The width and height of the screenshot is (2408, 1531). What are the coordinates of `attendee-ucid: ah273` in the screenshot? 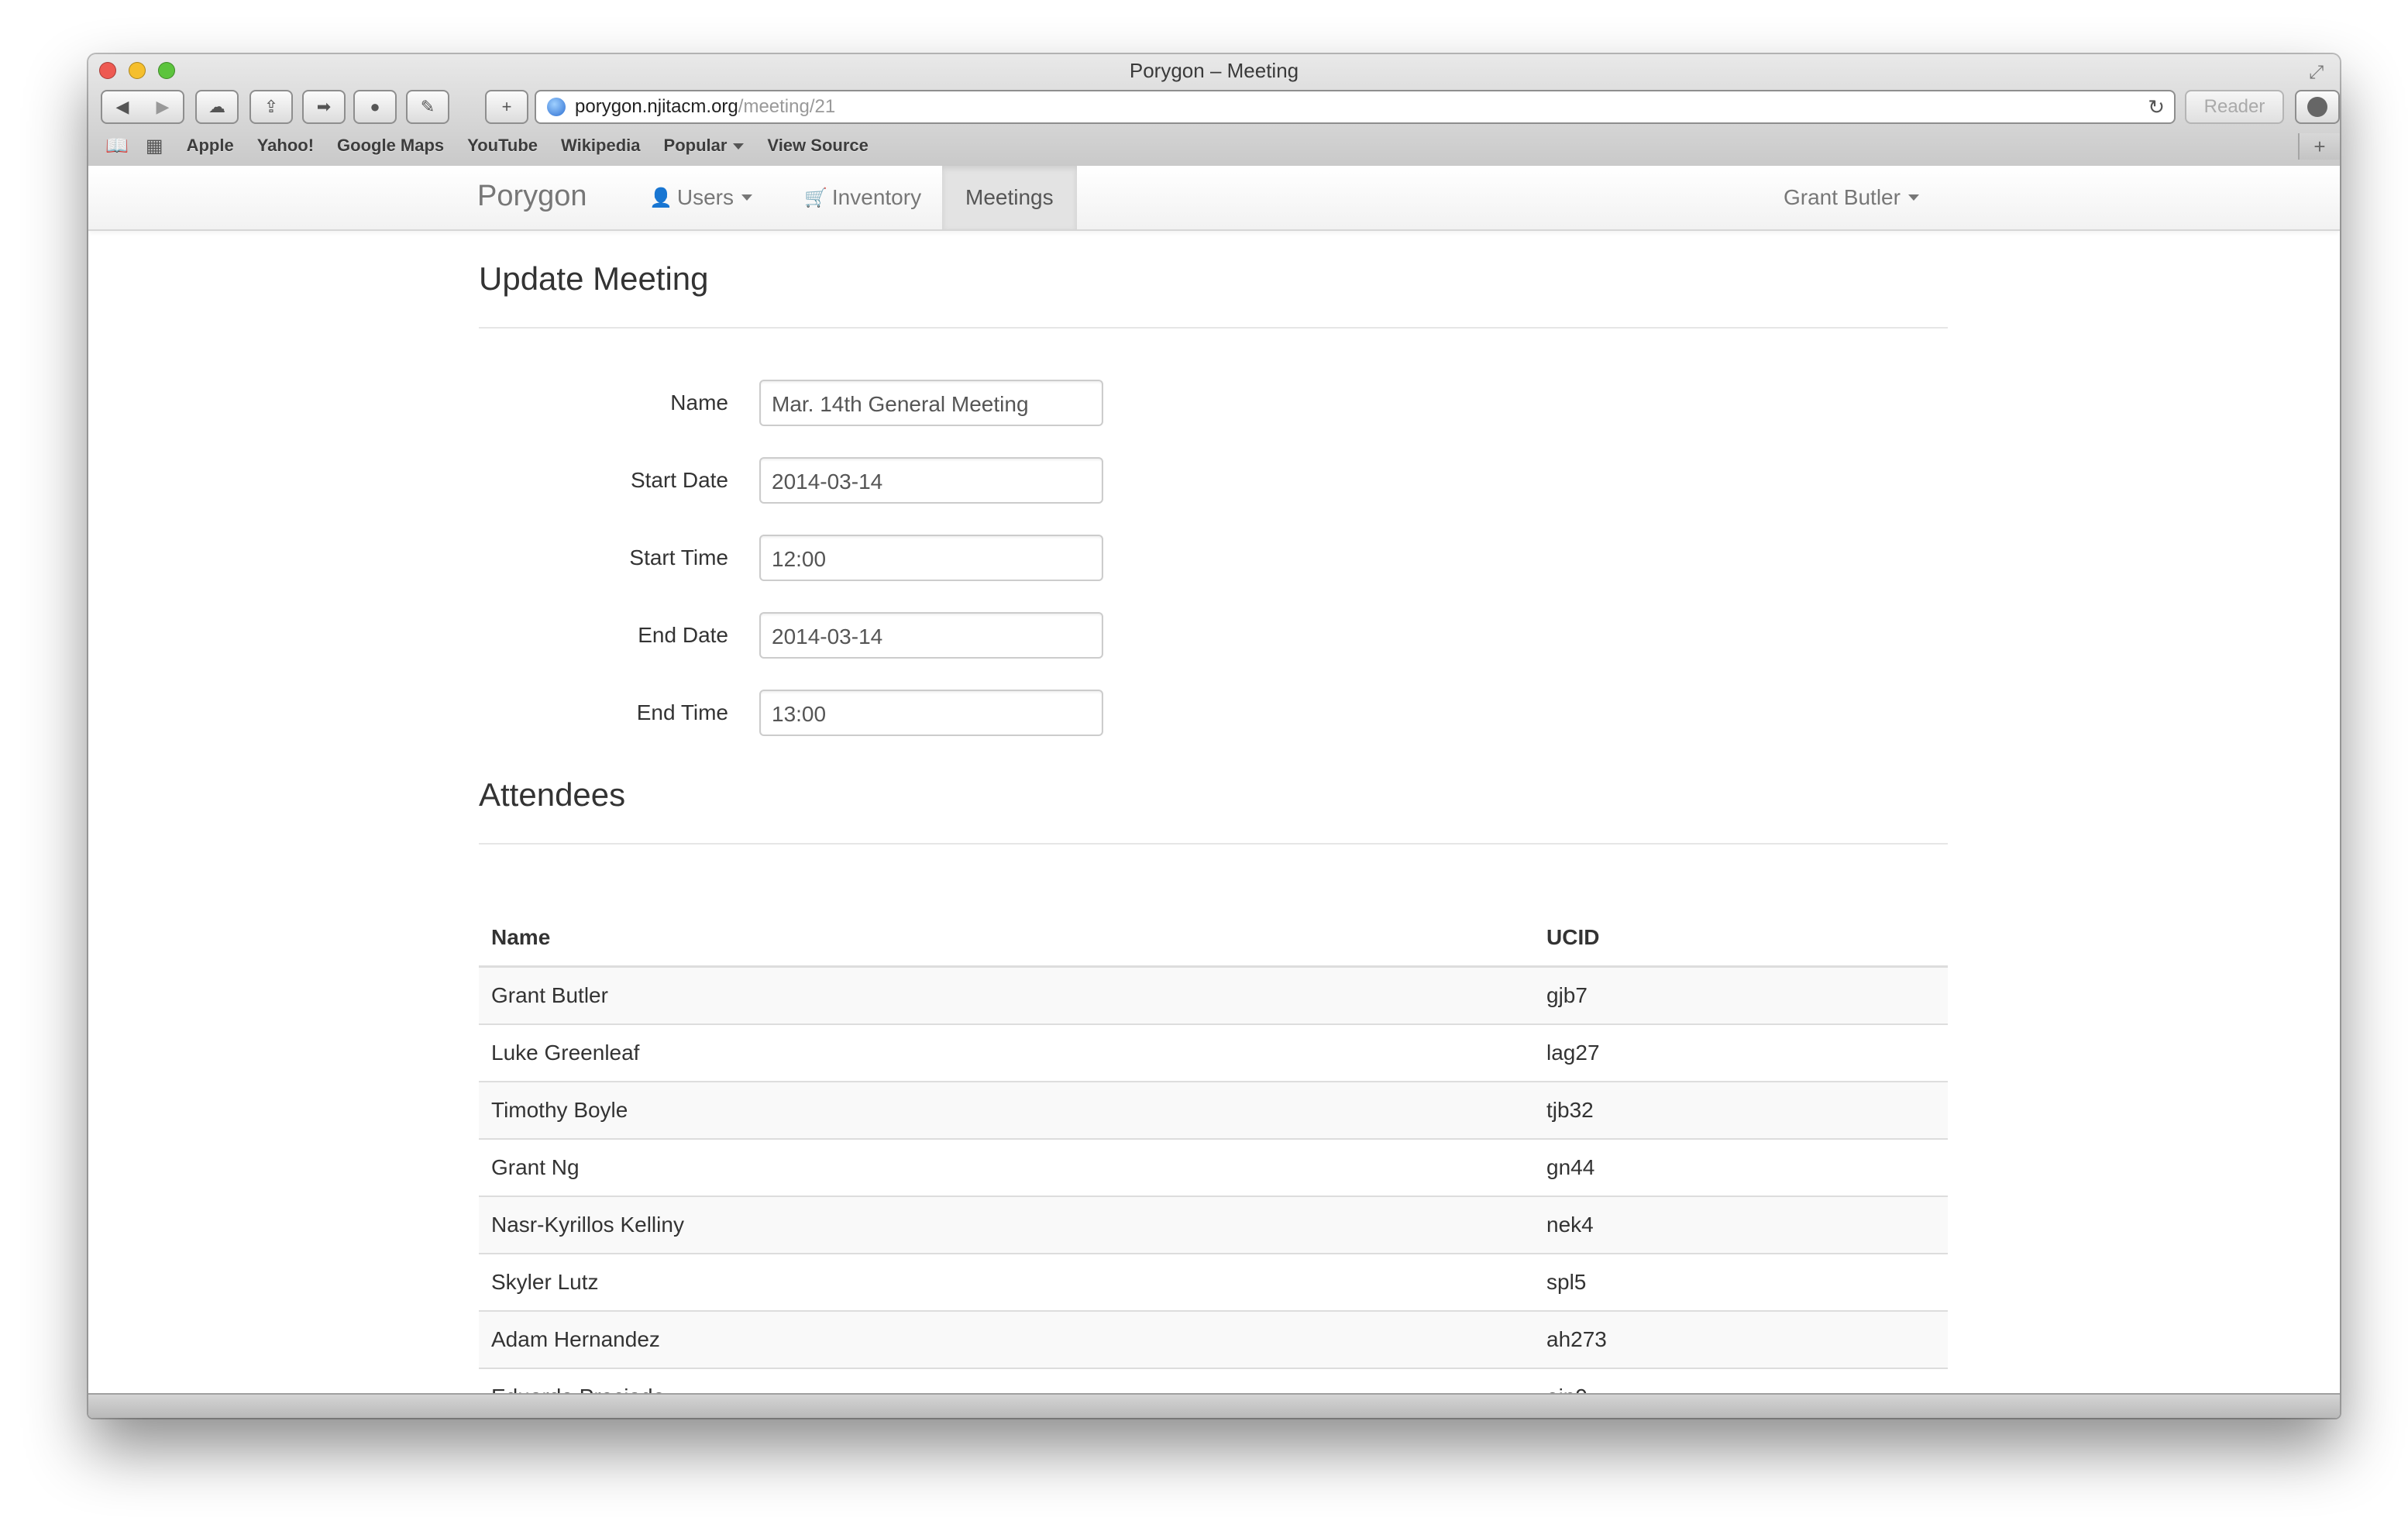 It's located at (1741, 1340).